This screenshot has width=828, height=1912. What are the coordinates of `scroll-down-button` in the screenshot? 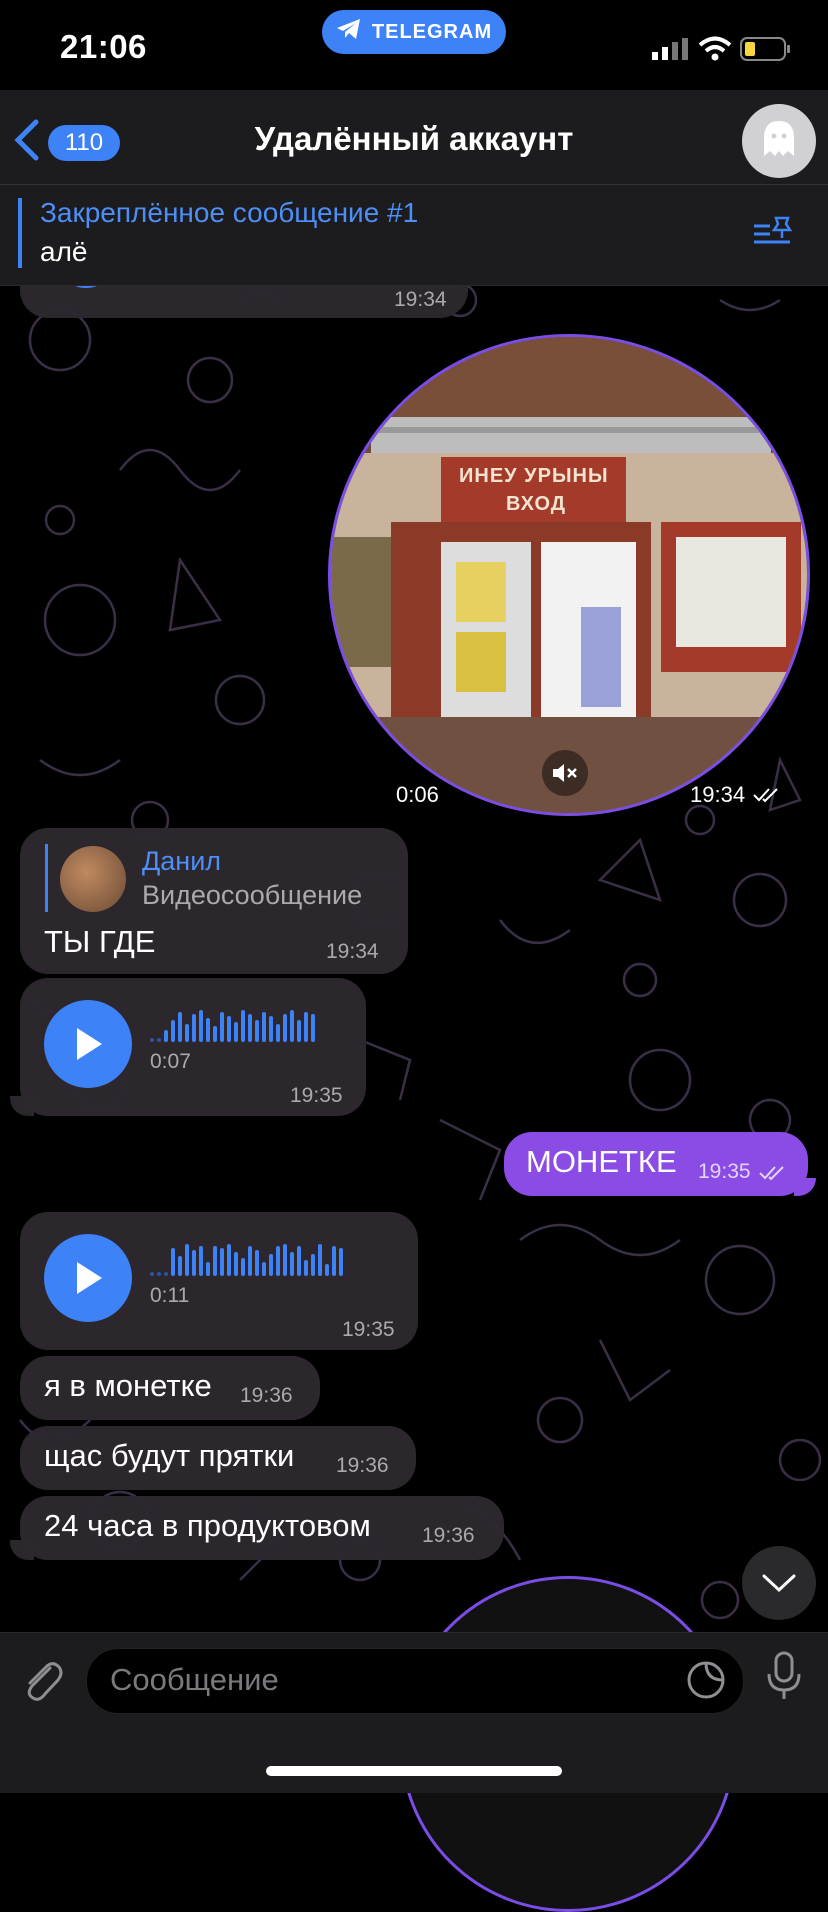 It's located at (779, 1583).